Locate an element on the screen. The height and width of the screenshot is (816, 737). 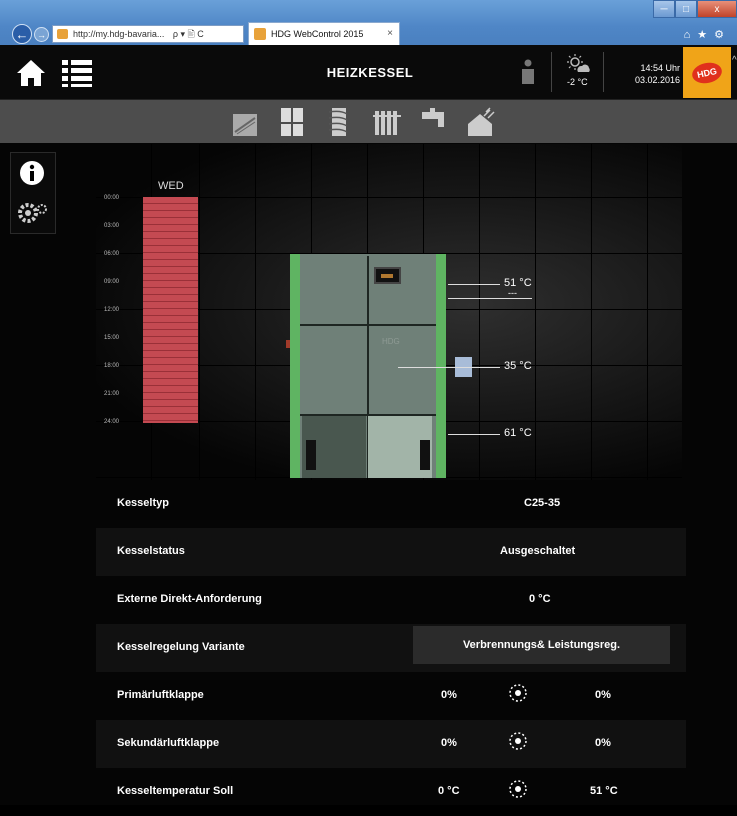
hour-label: 03:00 is located at coordinates (112, 226).